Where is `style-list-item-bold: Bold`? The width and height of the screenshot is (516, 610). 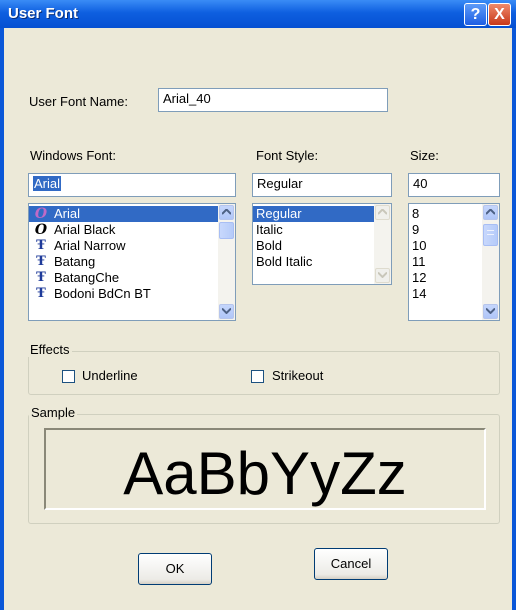 style-list-item-bold: Bold is located at coordinates (322, 246).